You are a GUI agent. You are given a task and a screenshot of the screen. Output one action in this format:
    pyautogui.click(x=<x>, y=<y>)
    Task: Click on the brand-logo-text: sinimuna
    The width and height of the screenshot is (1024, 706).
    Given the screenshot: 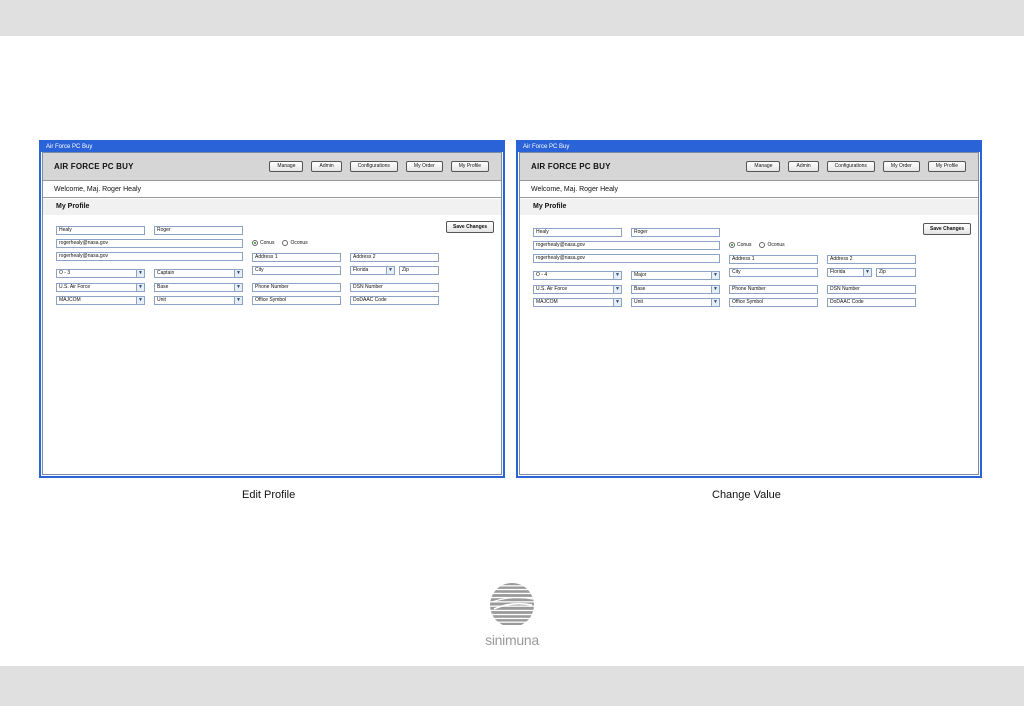 What is the action you would take?
    pyautogui.click(x=512, y=640)
    